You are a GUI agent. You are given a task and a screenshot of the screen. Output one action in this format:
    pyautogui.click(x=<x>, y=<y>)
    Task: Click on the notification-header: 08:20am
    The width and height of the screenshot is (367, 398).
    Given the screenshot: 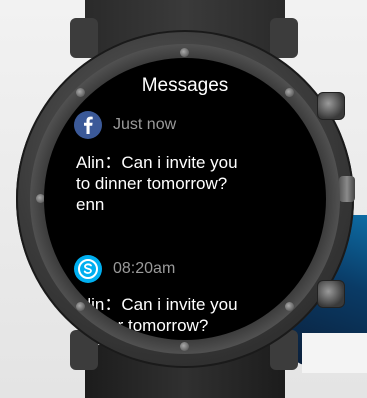 What is the action you would take?
    pyautogui.click(x=124, y=269)
    